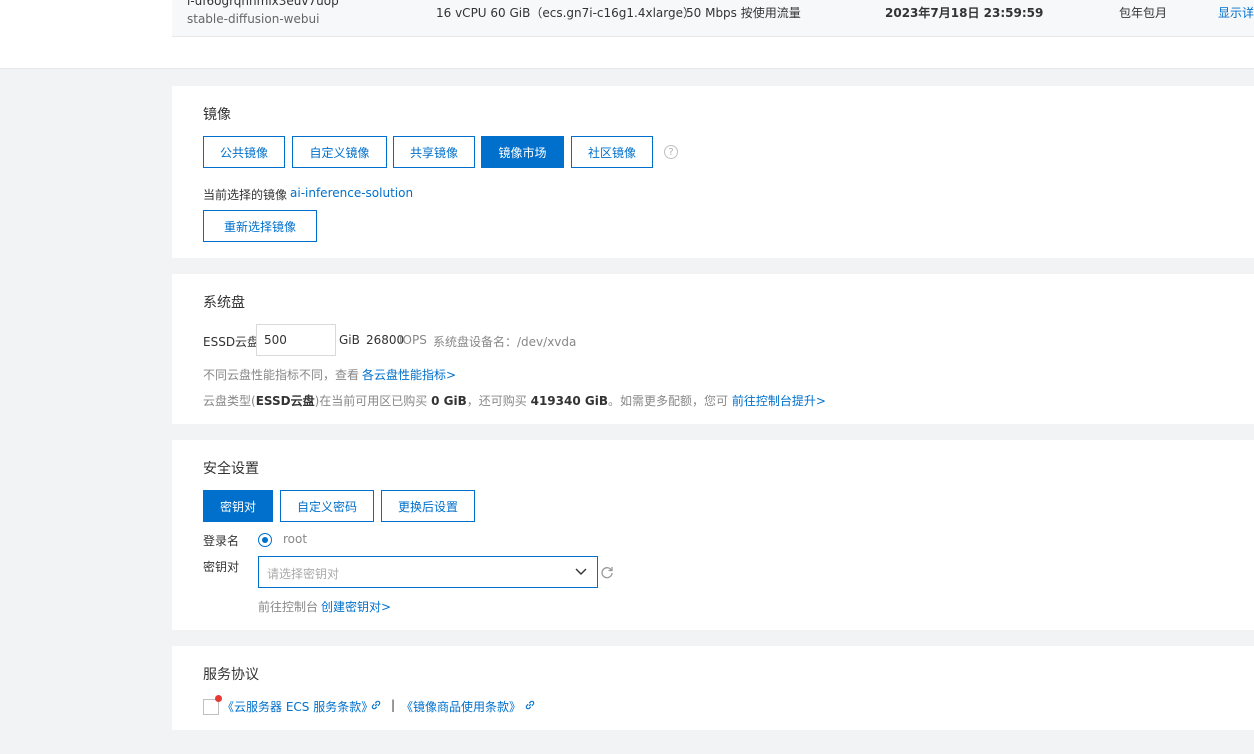 Image resolution: width=1254 pixels, height=754 pixels. Describe the element at coordinates (376, 706) in the screenshot. I see `ecs-terms-link-icon` at that location.